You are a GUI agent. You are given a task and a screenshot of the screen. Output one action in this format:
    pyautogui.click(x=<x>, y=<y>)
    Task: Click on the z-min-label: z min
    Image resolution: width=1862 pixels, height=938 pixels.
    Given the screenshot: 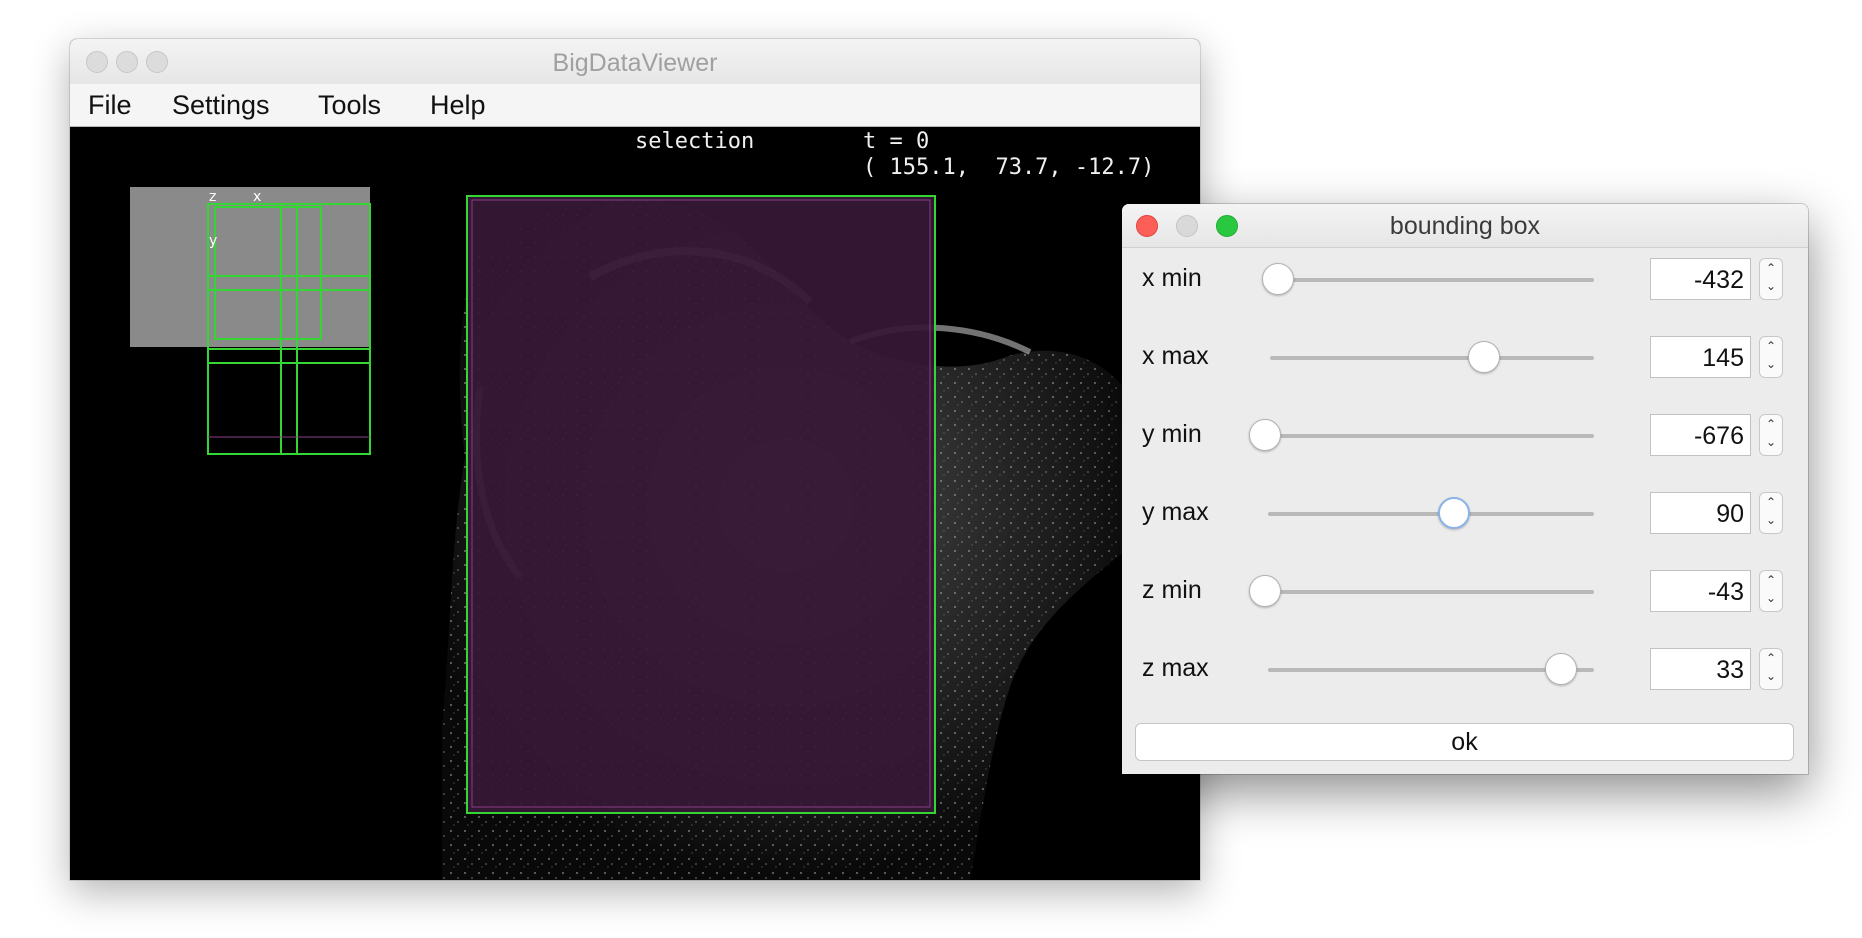 What is the action you would take?
    pyautogui.click(x=1172, y=590)
    